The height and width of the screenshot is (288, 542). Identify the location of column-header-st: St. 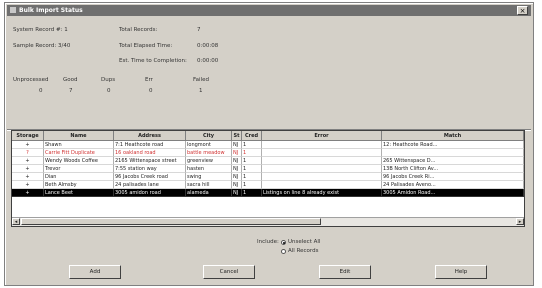
(237, 136).